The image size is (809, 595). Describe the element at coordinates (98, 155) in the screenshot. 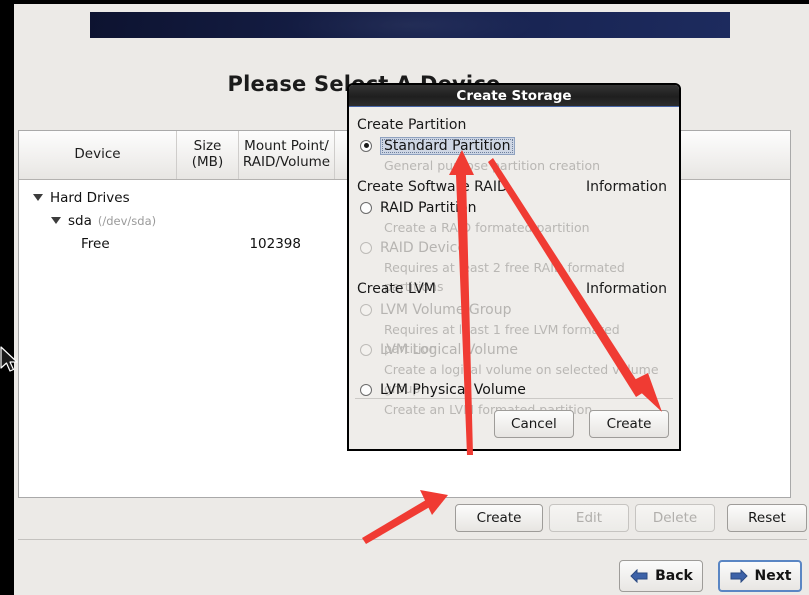

I see `column-header-device: Device` at that location.